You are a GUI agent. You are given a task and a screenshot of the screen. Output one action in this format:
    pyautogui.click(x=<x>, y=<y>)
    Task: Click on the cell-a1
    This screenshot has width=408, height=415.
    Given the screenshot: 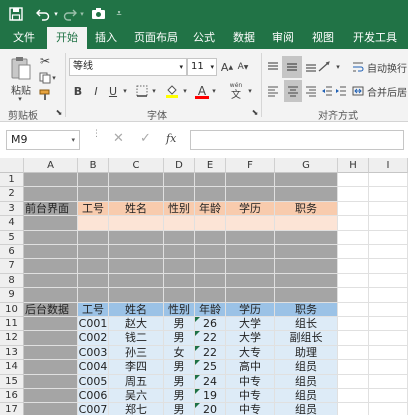 What is the action you would take?
    pyautogui.click(x=51, y=180)
    